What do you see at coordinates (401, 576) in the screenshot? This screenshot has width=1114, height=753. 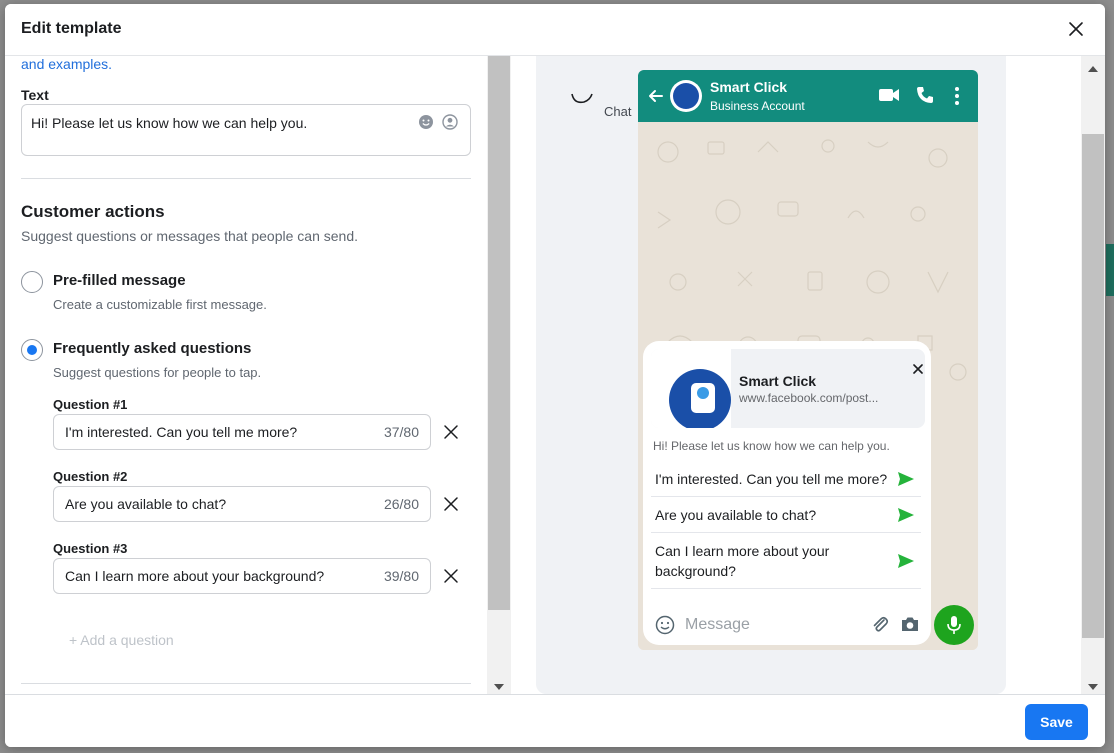 I see `question-3-count: 39/80` at bounding box center [401, 576].